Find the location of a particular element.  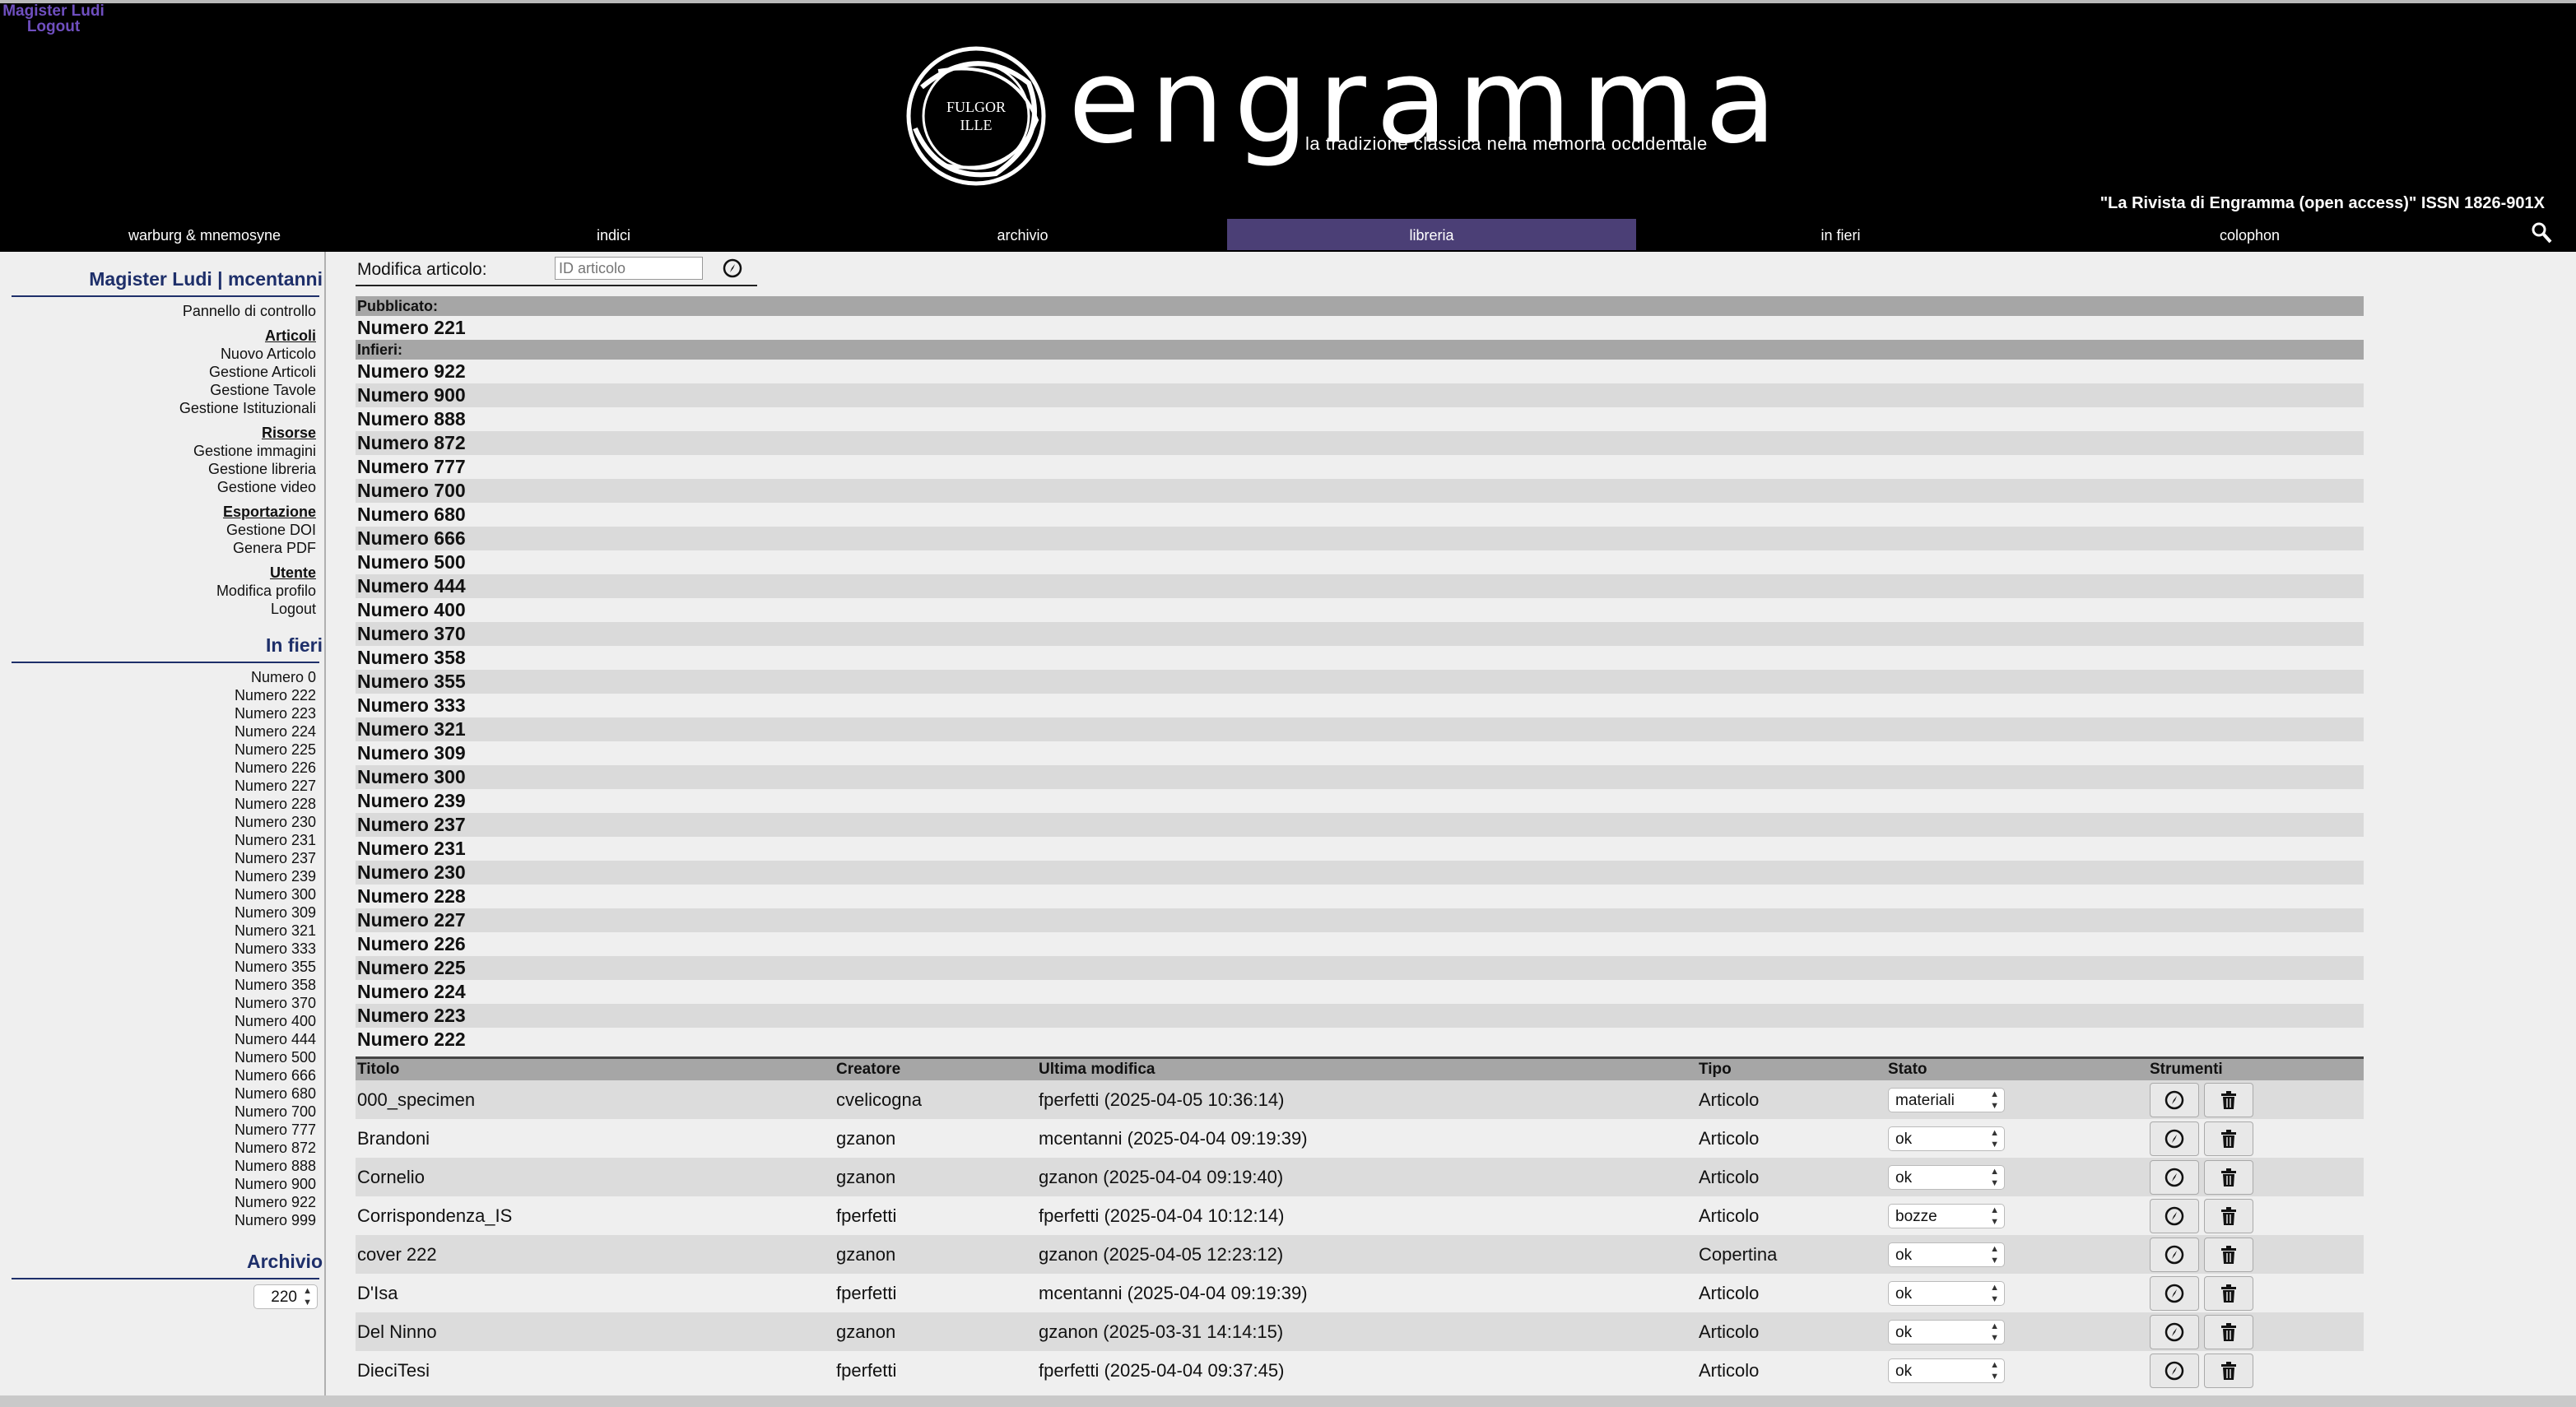

sidebar-issue-link: Numero 230 is located at coordinates (162, 822).